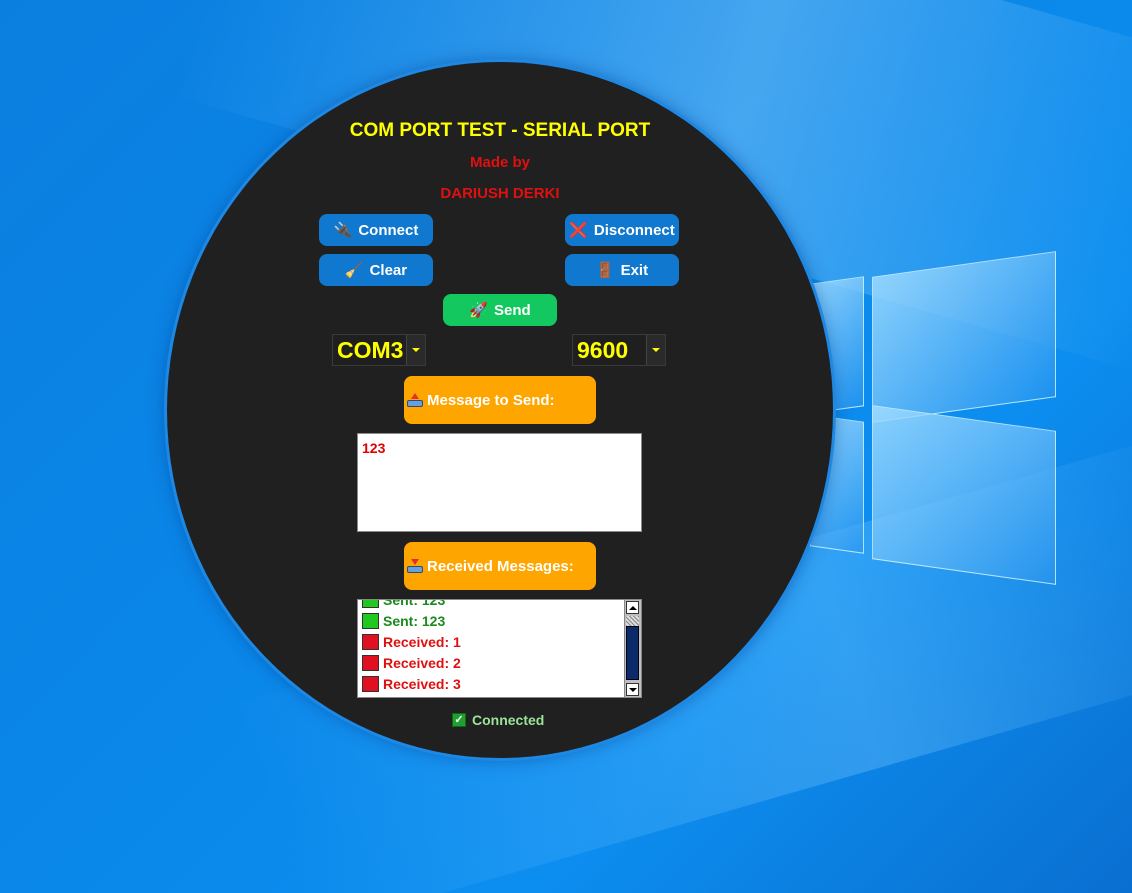 The image size is (1132, 893). I want to click on scrollbar-track, so click(632, 621).